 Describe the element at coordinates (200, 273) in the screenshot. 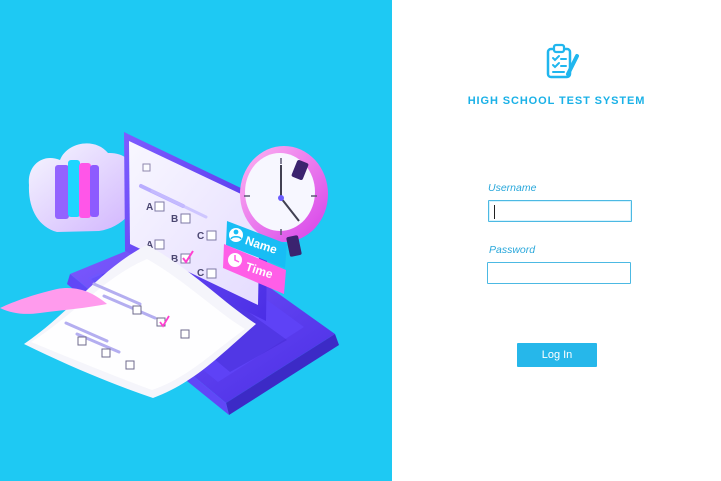

I see `option-c-label-2: C` at that location.